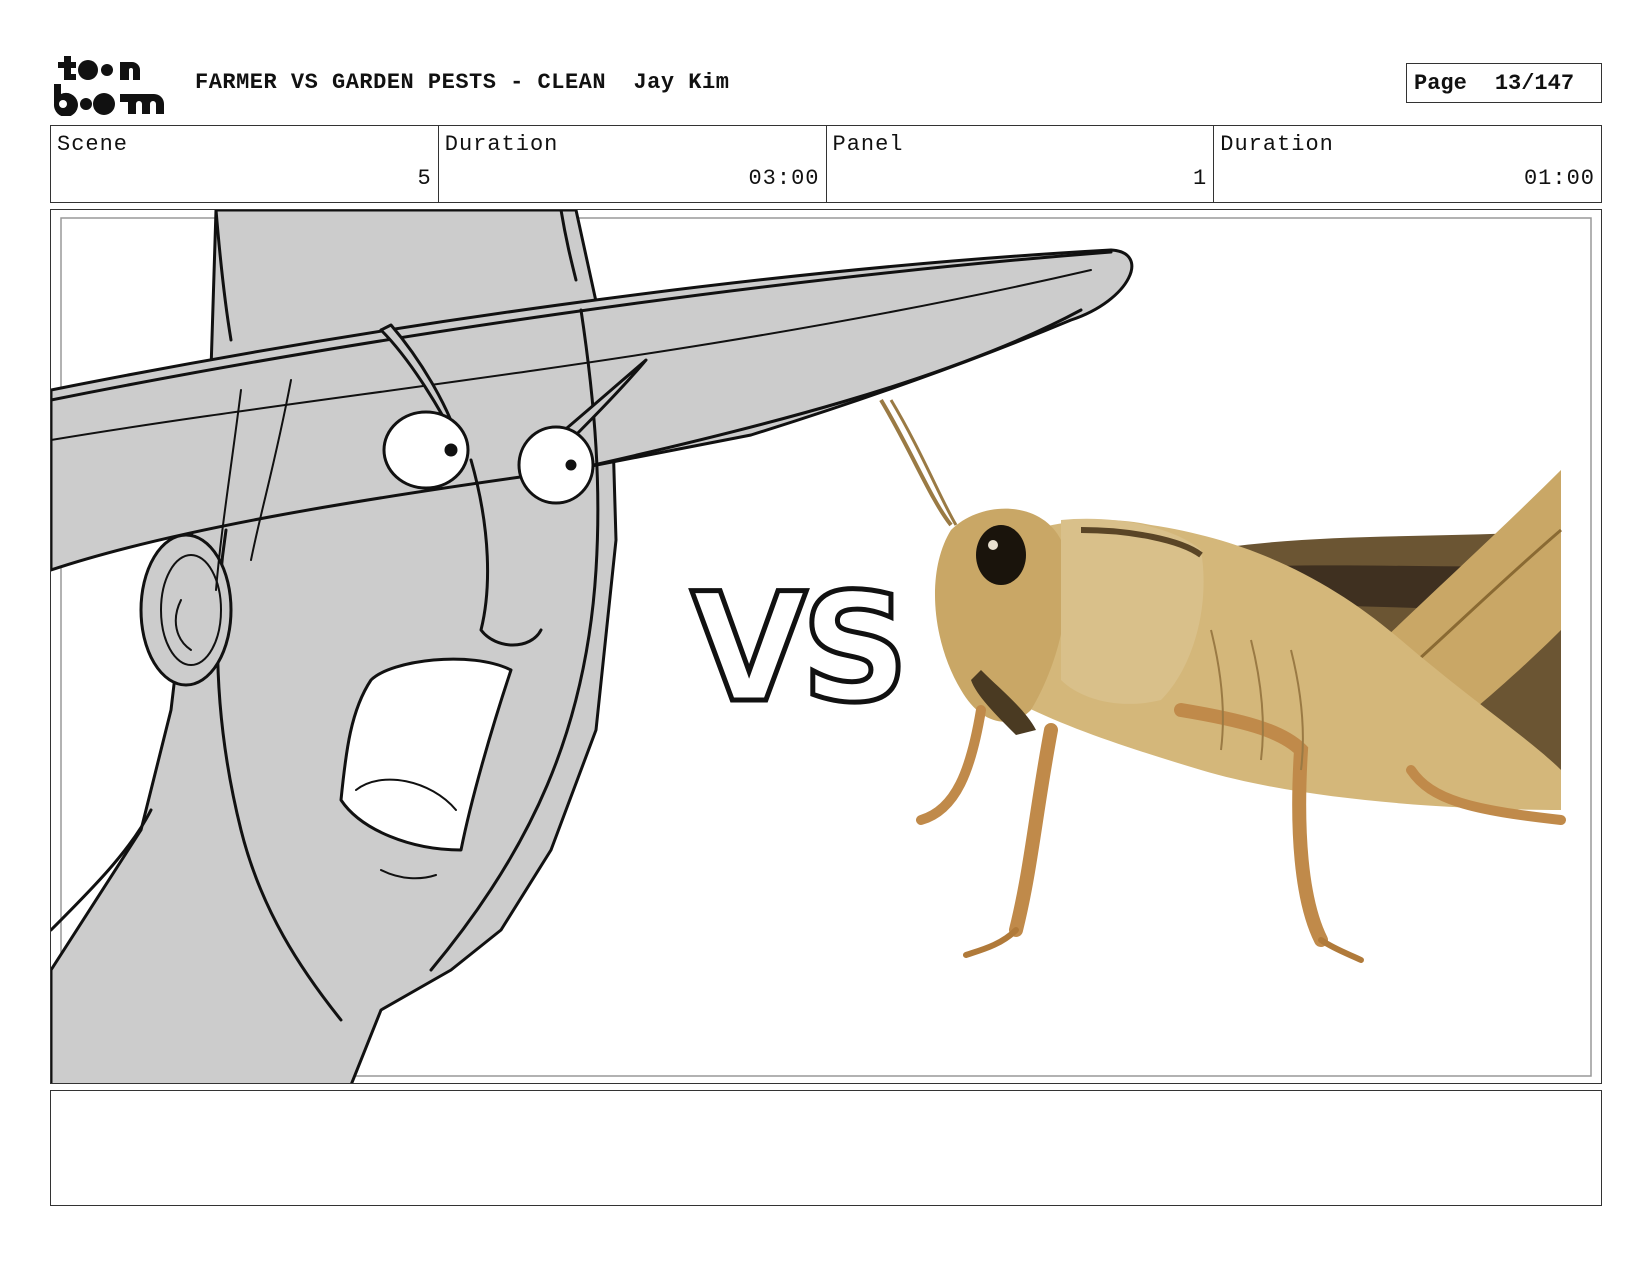  I want to click on scene-duration-value: 03:00, so click(784, 178).